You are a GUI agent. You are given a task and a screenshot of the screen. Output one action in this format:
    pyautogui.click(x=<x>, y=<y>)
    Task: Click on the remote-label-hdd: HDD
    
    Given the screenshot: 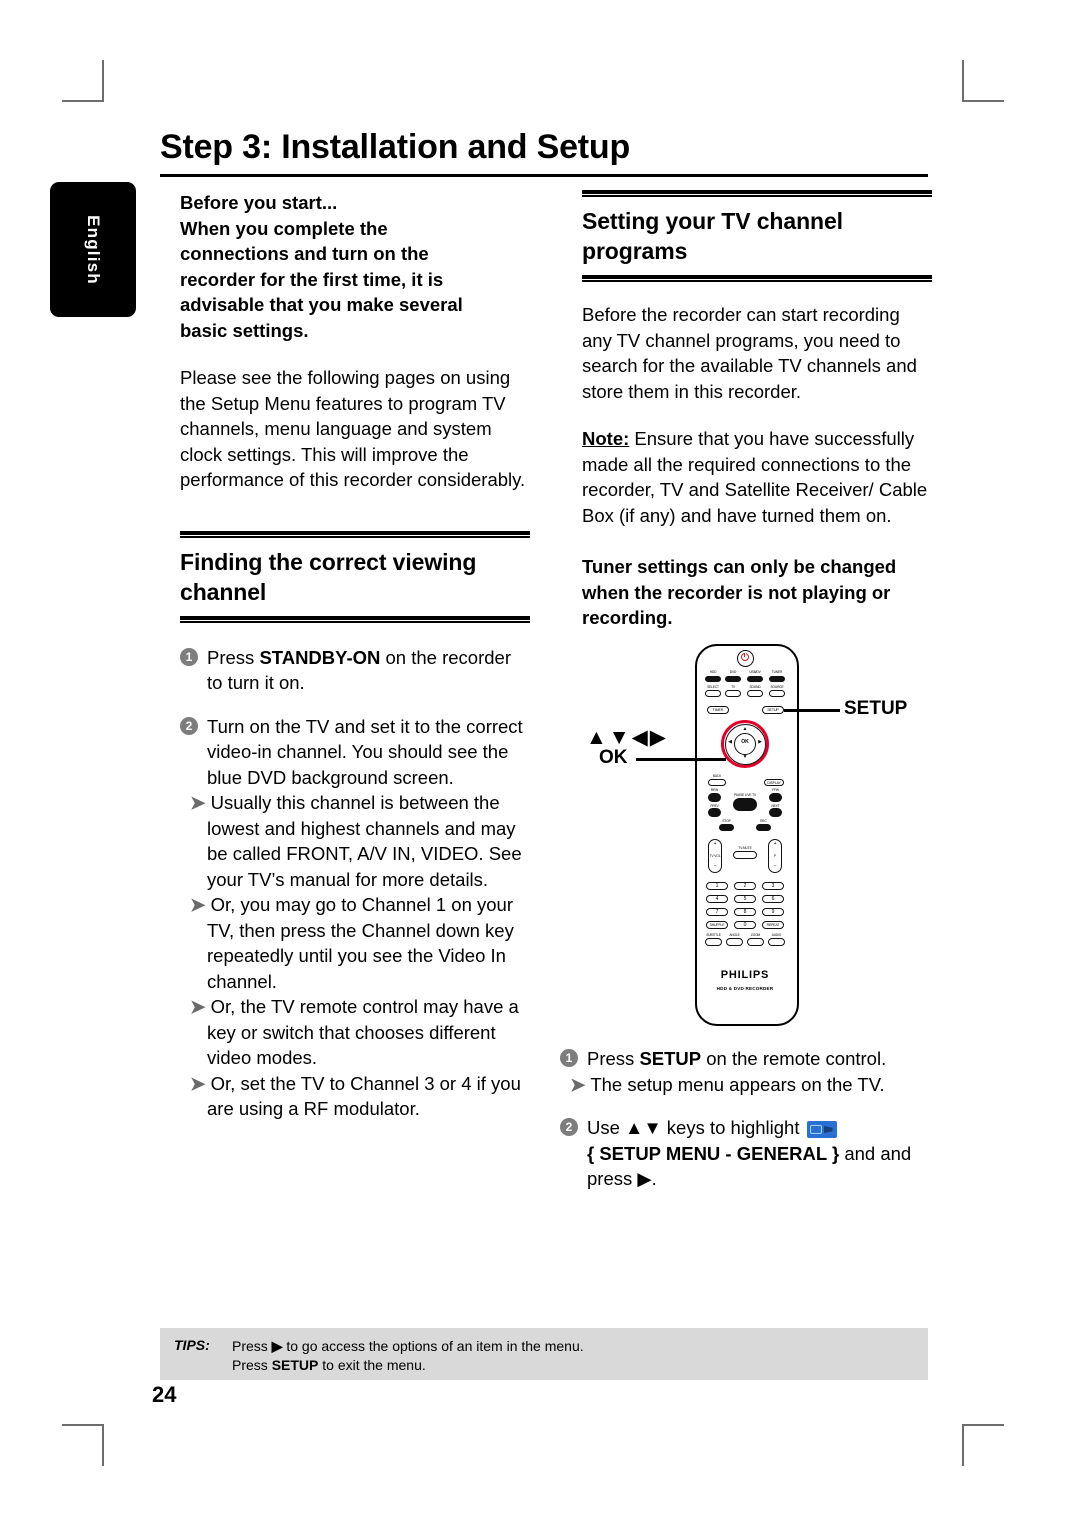 What is the action you would take?
    pyautogui.click(x=713, y=672)
    